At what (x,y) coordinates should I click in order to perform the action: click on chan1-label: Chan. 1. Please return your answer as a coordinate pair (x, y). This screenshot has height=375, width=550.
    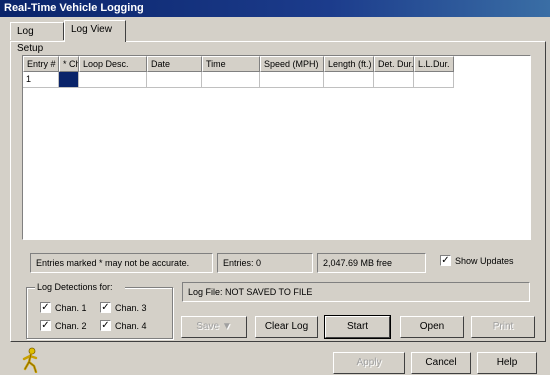
    Looking at the image, I should click on (71, 307).